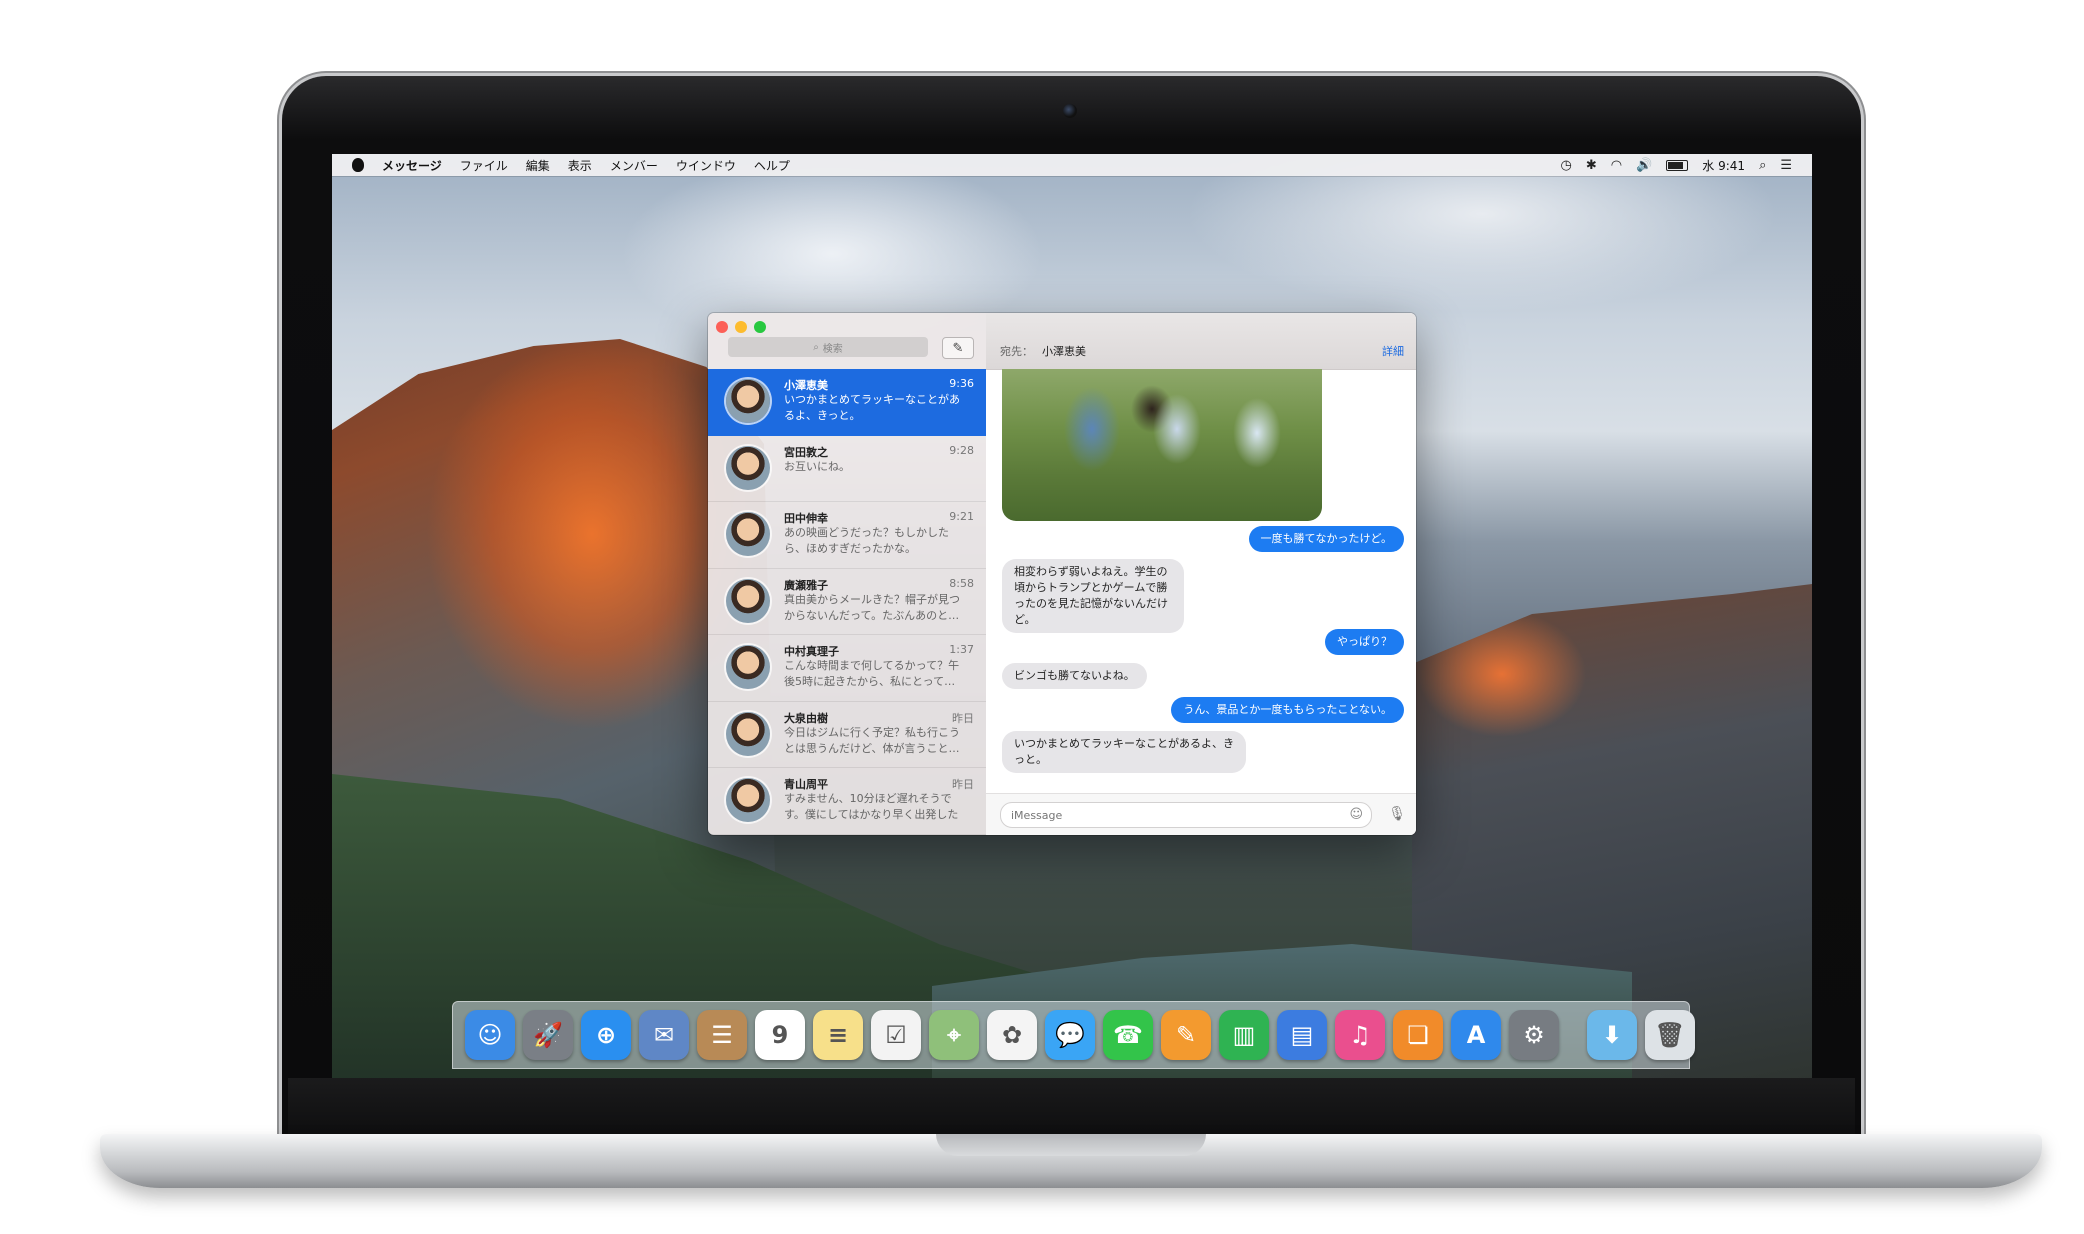 The image size is (2084, 1234). Describe the element at coordinates (1201, 341) in the screenshot. I see `chat-header: 宛先： 小澤恵美 詳細` at that location.